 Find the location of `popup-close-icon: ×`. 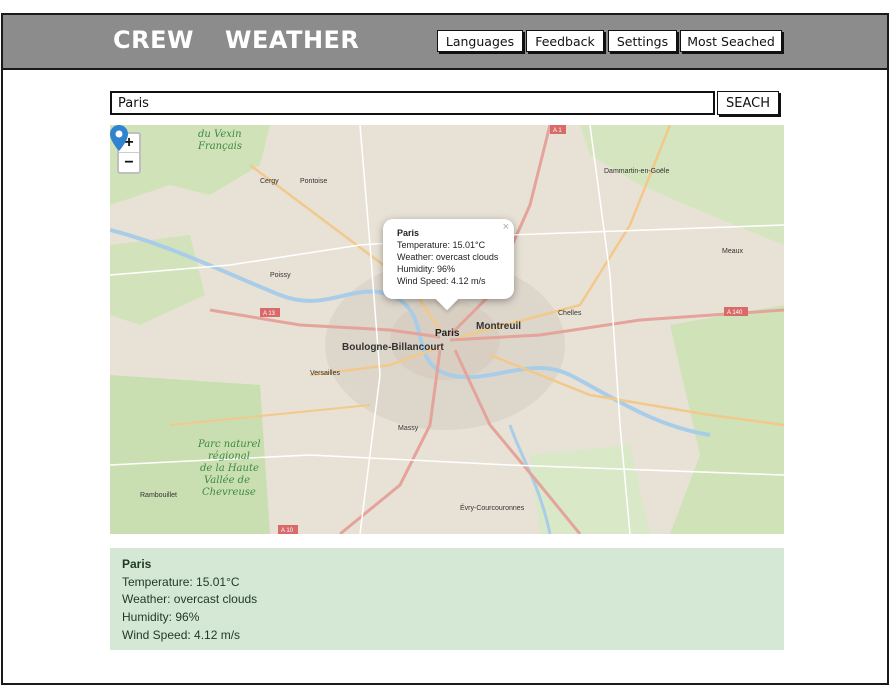

popup-close-icon: × is located at coordinates (506, 227).